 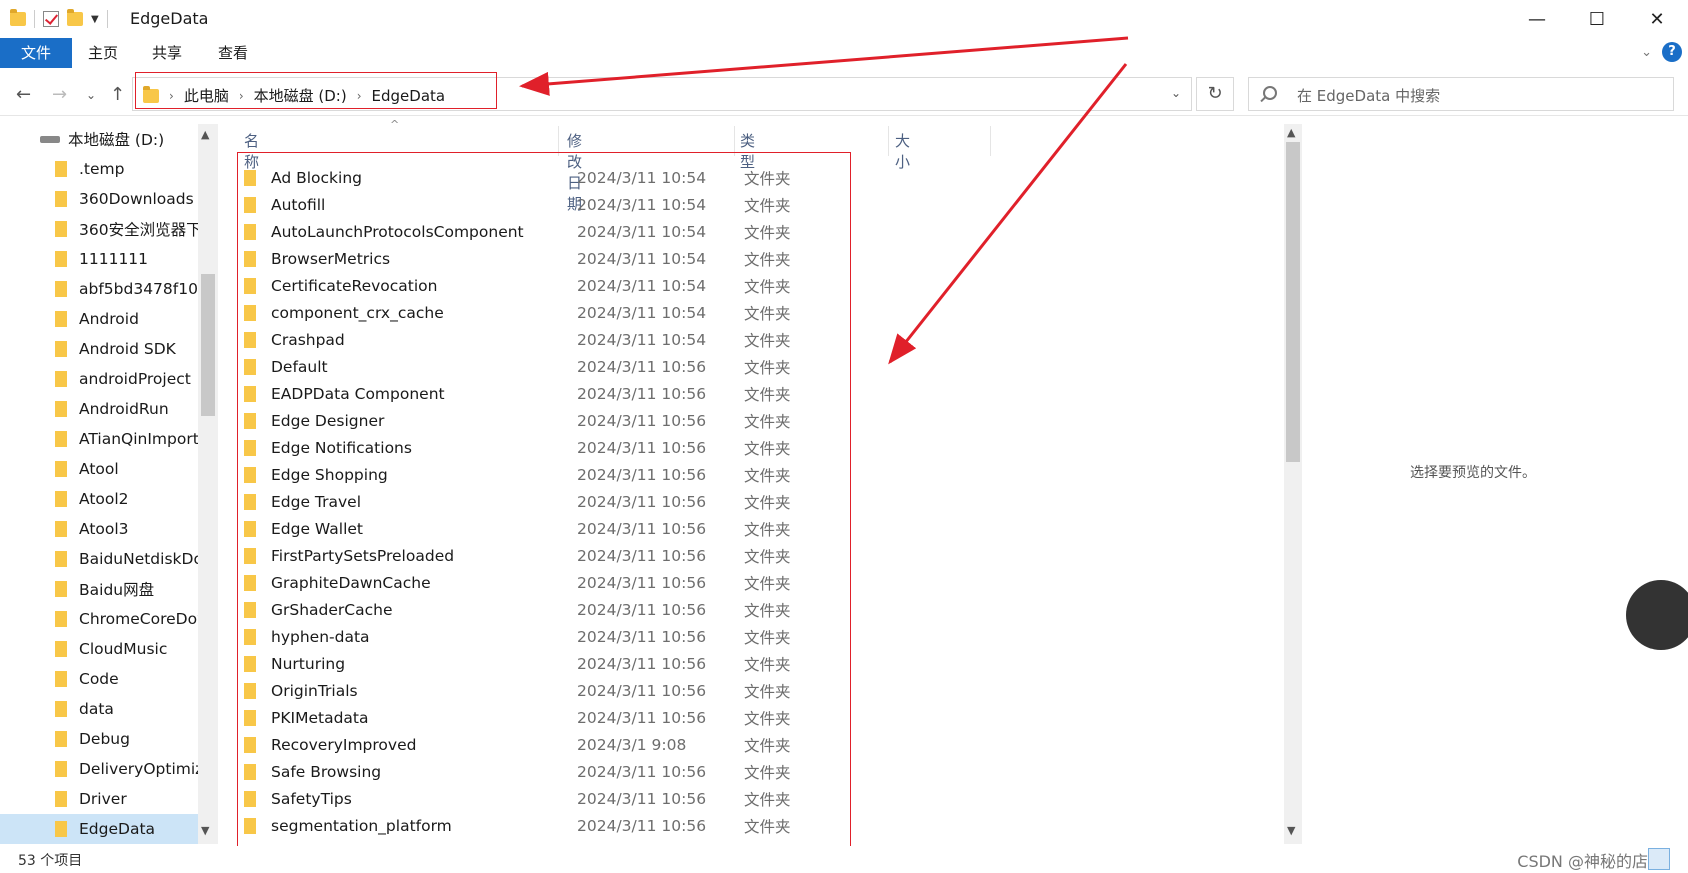 What do you see at coordinates (1657, 19) in the screenshot?
I see `close-button: ✕` at bounding box center [1657, 19].